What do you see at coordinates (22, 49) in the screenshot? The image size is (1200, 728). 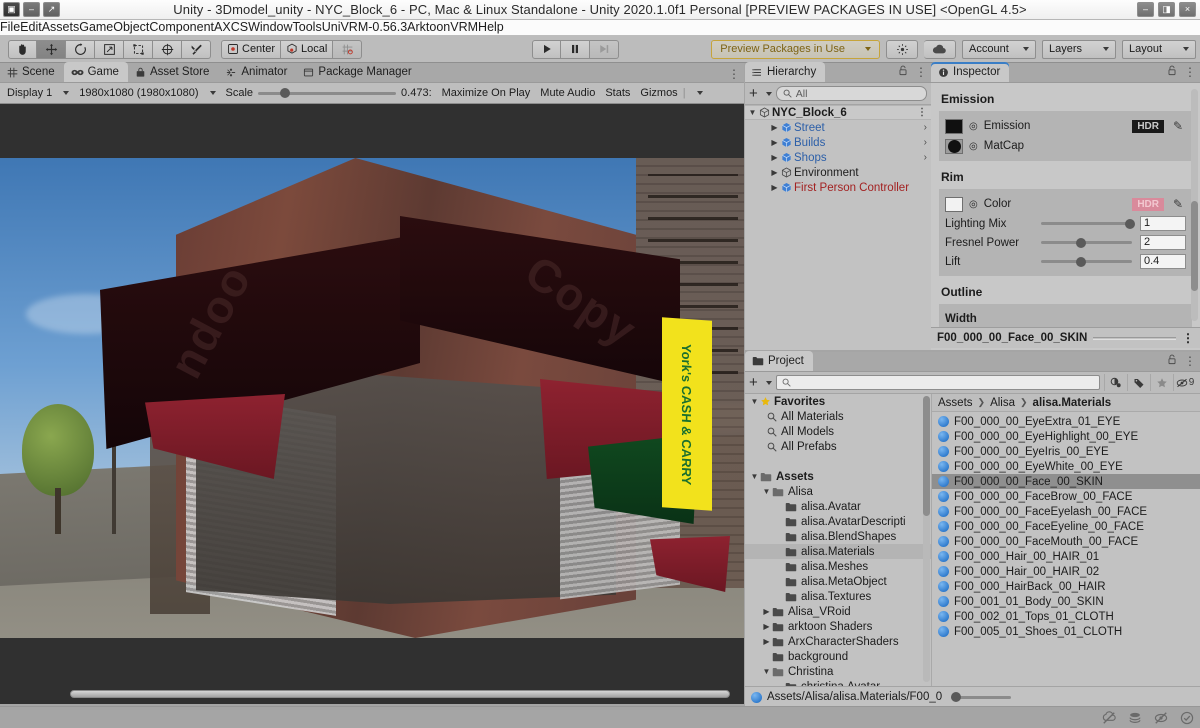 I see `hand-tool` at bounding box center [22, 49].